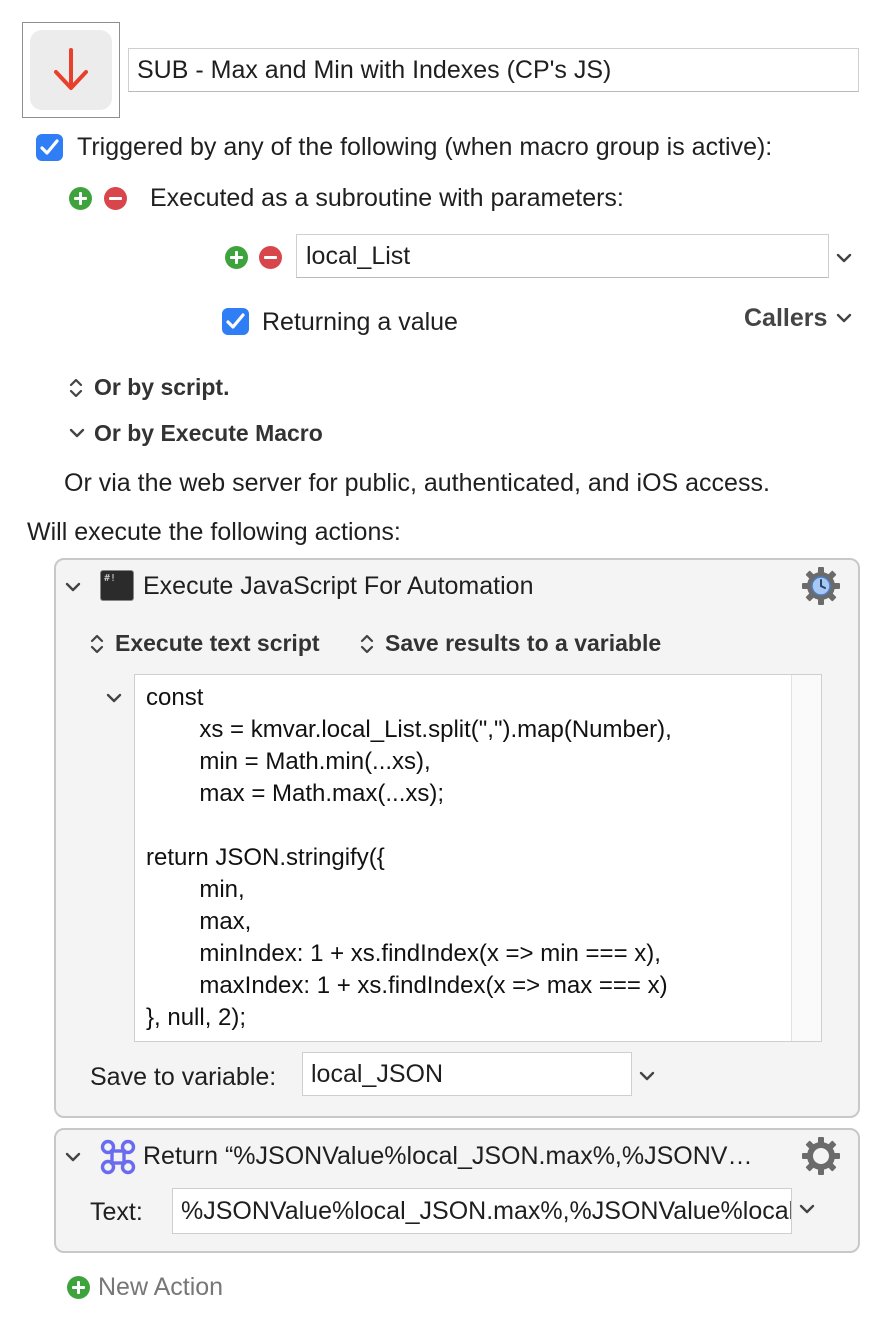 The height and width of the screenshot is (1320, 880). I want to click on gear-icon, so click(821, 1156).